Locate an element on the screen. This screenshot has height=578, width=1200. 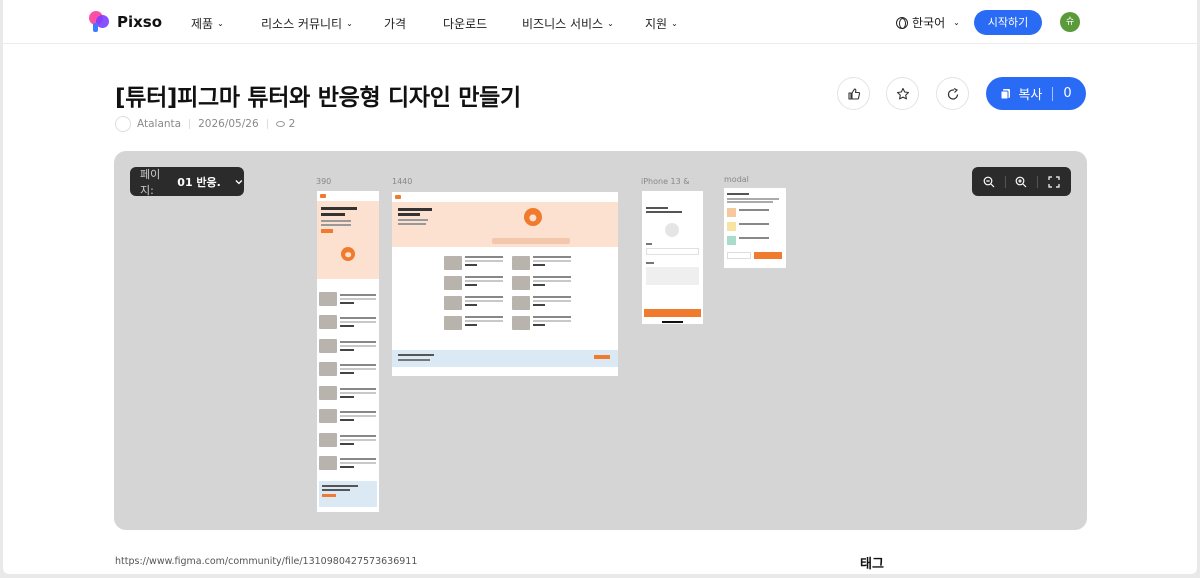
chevron-down-icon is located at coordinates (239, 181).